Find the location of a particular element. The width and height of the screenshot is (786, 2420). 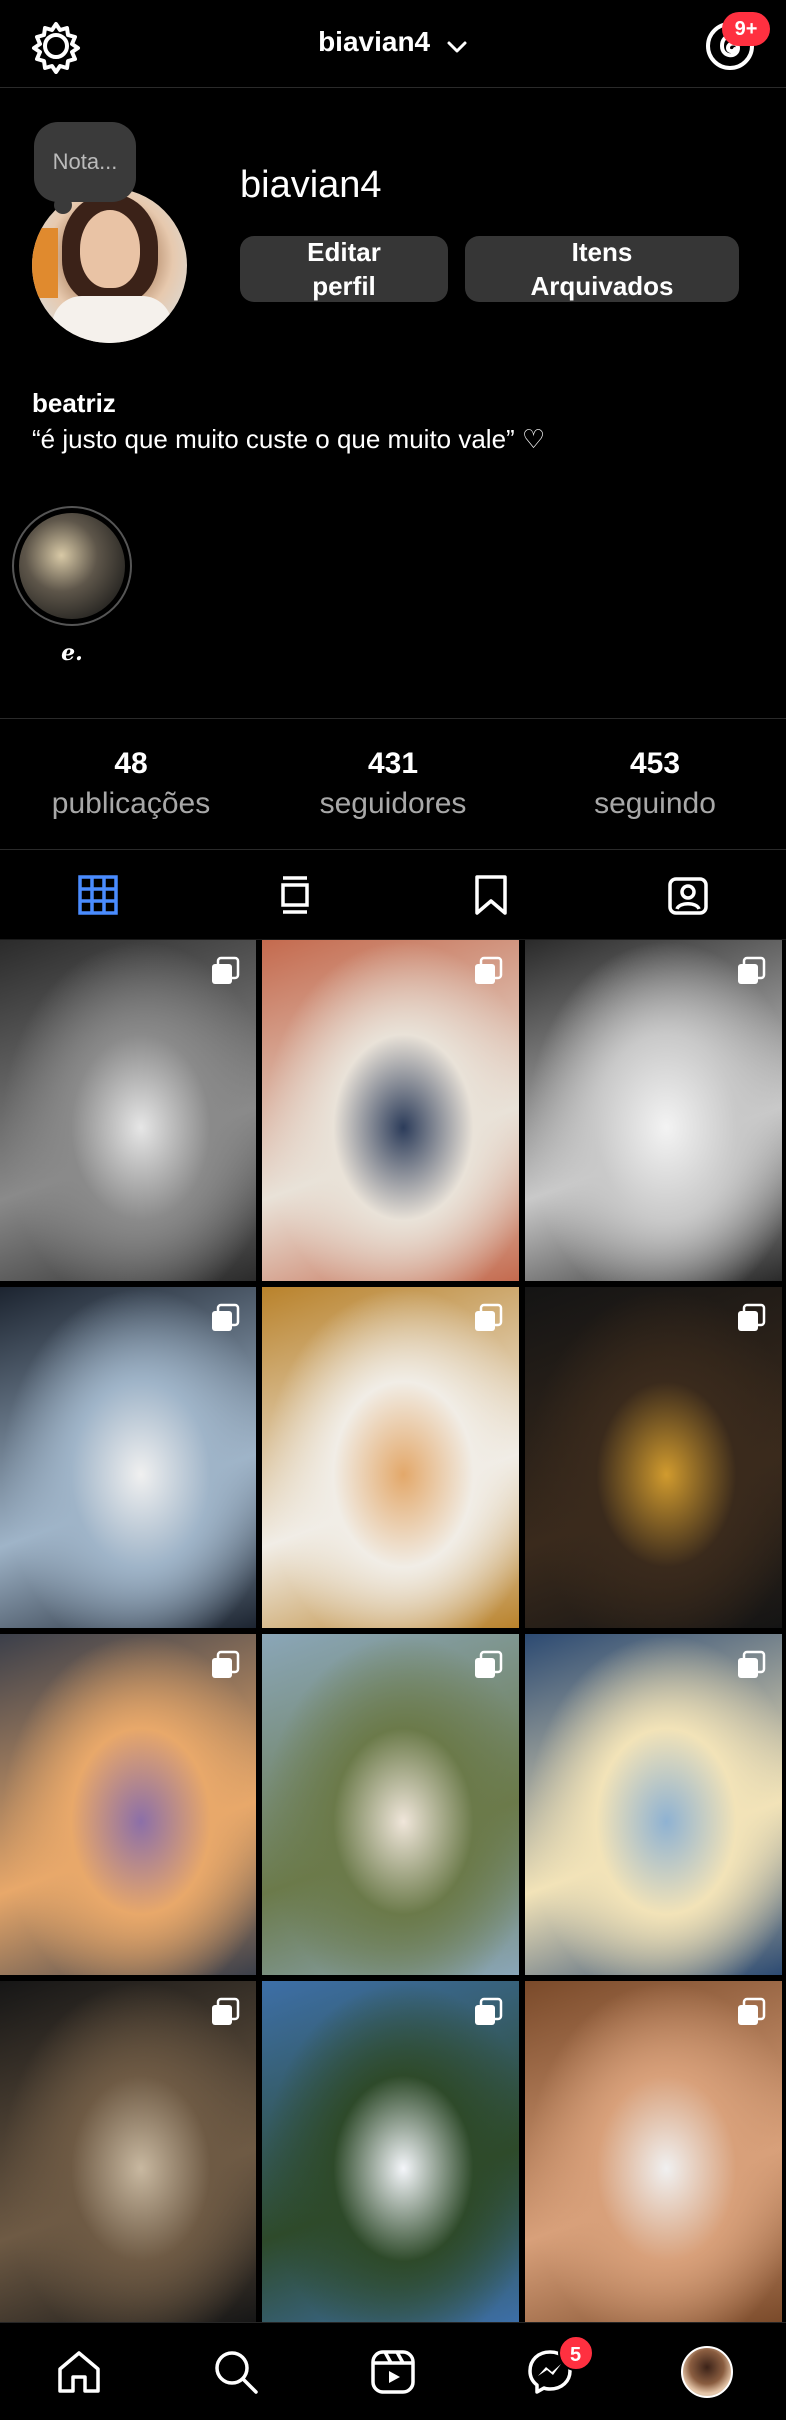

tab-grid is located at coordinates (98, 894).